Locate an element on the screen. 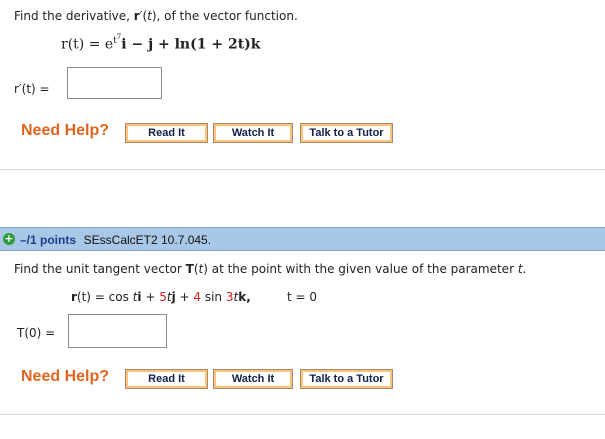 This screenshot has width=605, height=439. read-it-button: Read It is located at coordinates (166, 133).